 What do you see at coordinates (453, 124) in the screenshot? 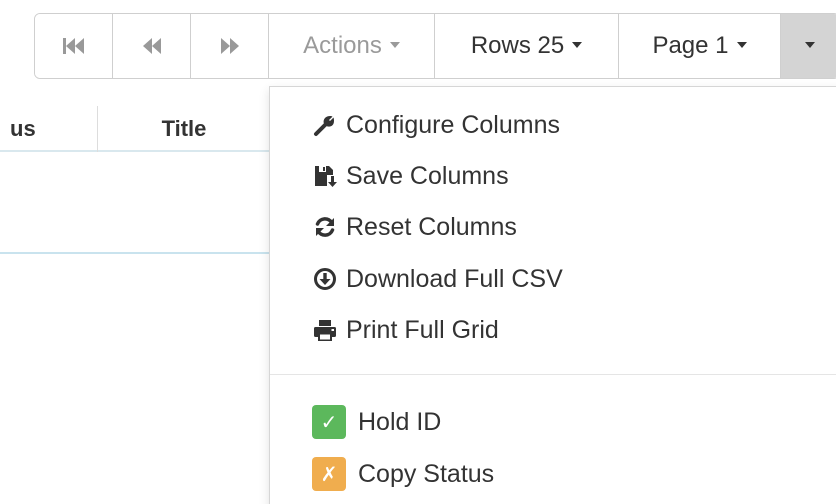
I see `menu-item-label: Configure Columns` at bounding box center [453, 124].